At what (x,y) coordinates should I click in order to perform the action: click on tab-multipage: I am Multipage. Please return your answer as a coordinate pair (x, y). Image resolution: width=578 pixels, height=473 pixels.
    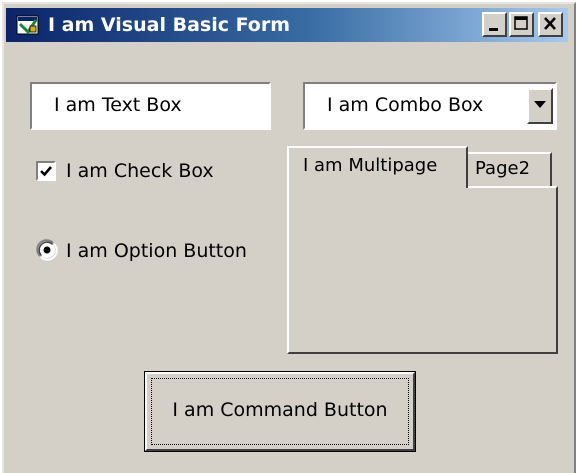
    Looking at the image, I should click on (377, 167).